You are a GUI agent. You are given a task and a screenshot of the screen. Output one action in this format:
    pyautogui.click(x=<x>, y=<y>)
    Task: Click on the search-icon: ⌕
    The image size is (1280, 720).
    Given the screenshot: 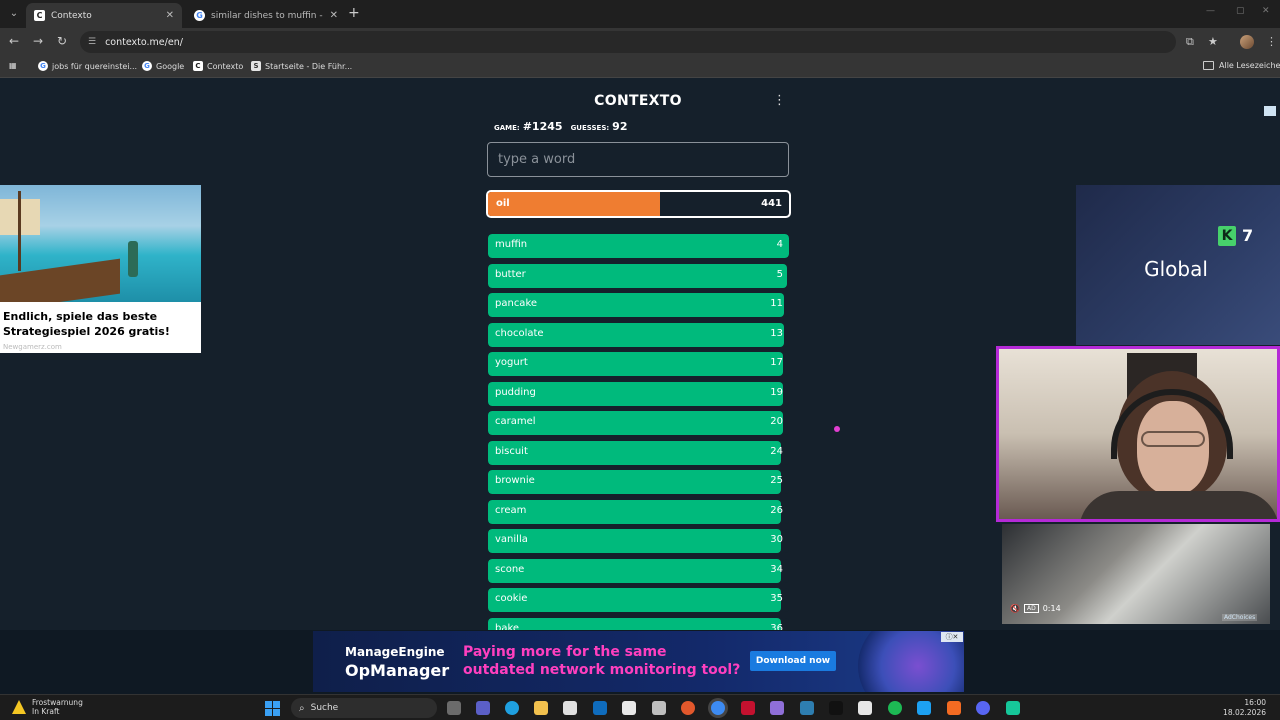 What is the action you would take?
    pyautogui.click(x=302, y=708)
    